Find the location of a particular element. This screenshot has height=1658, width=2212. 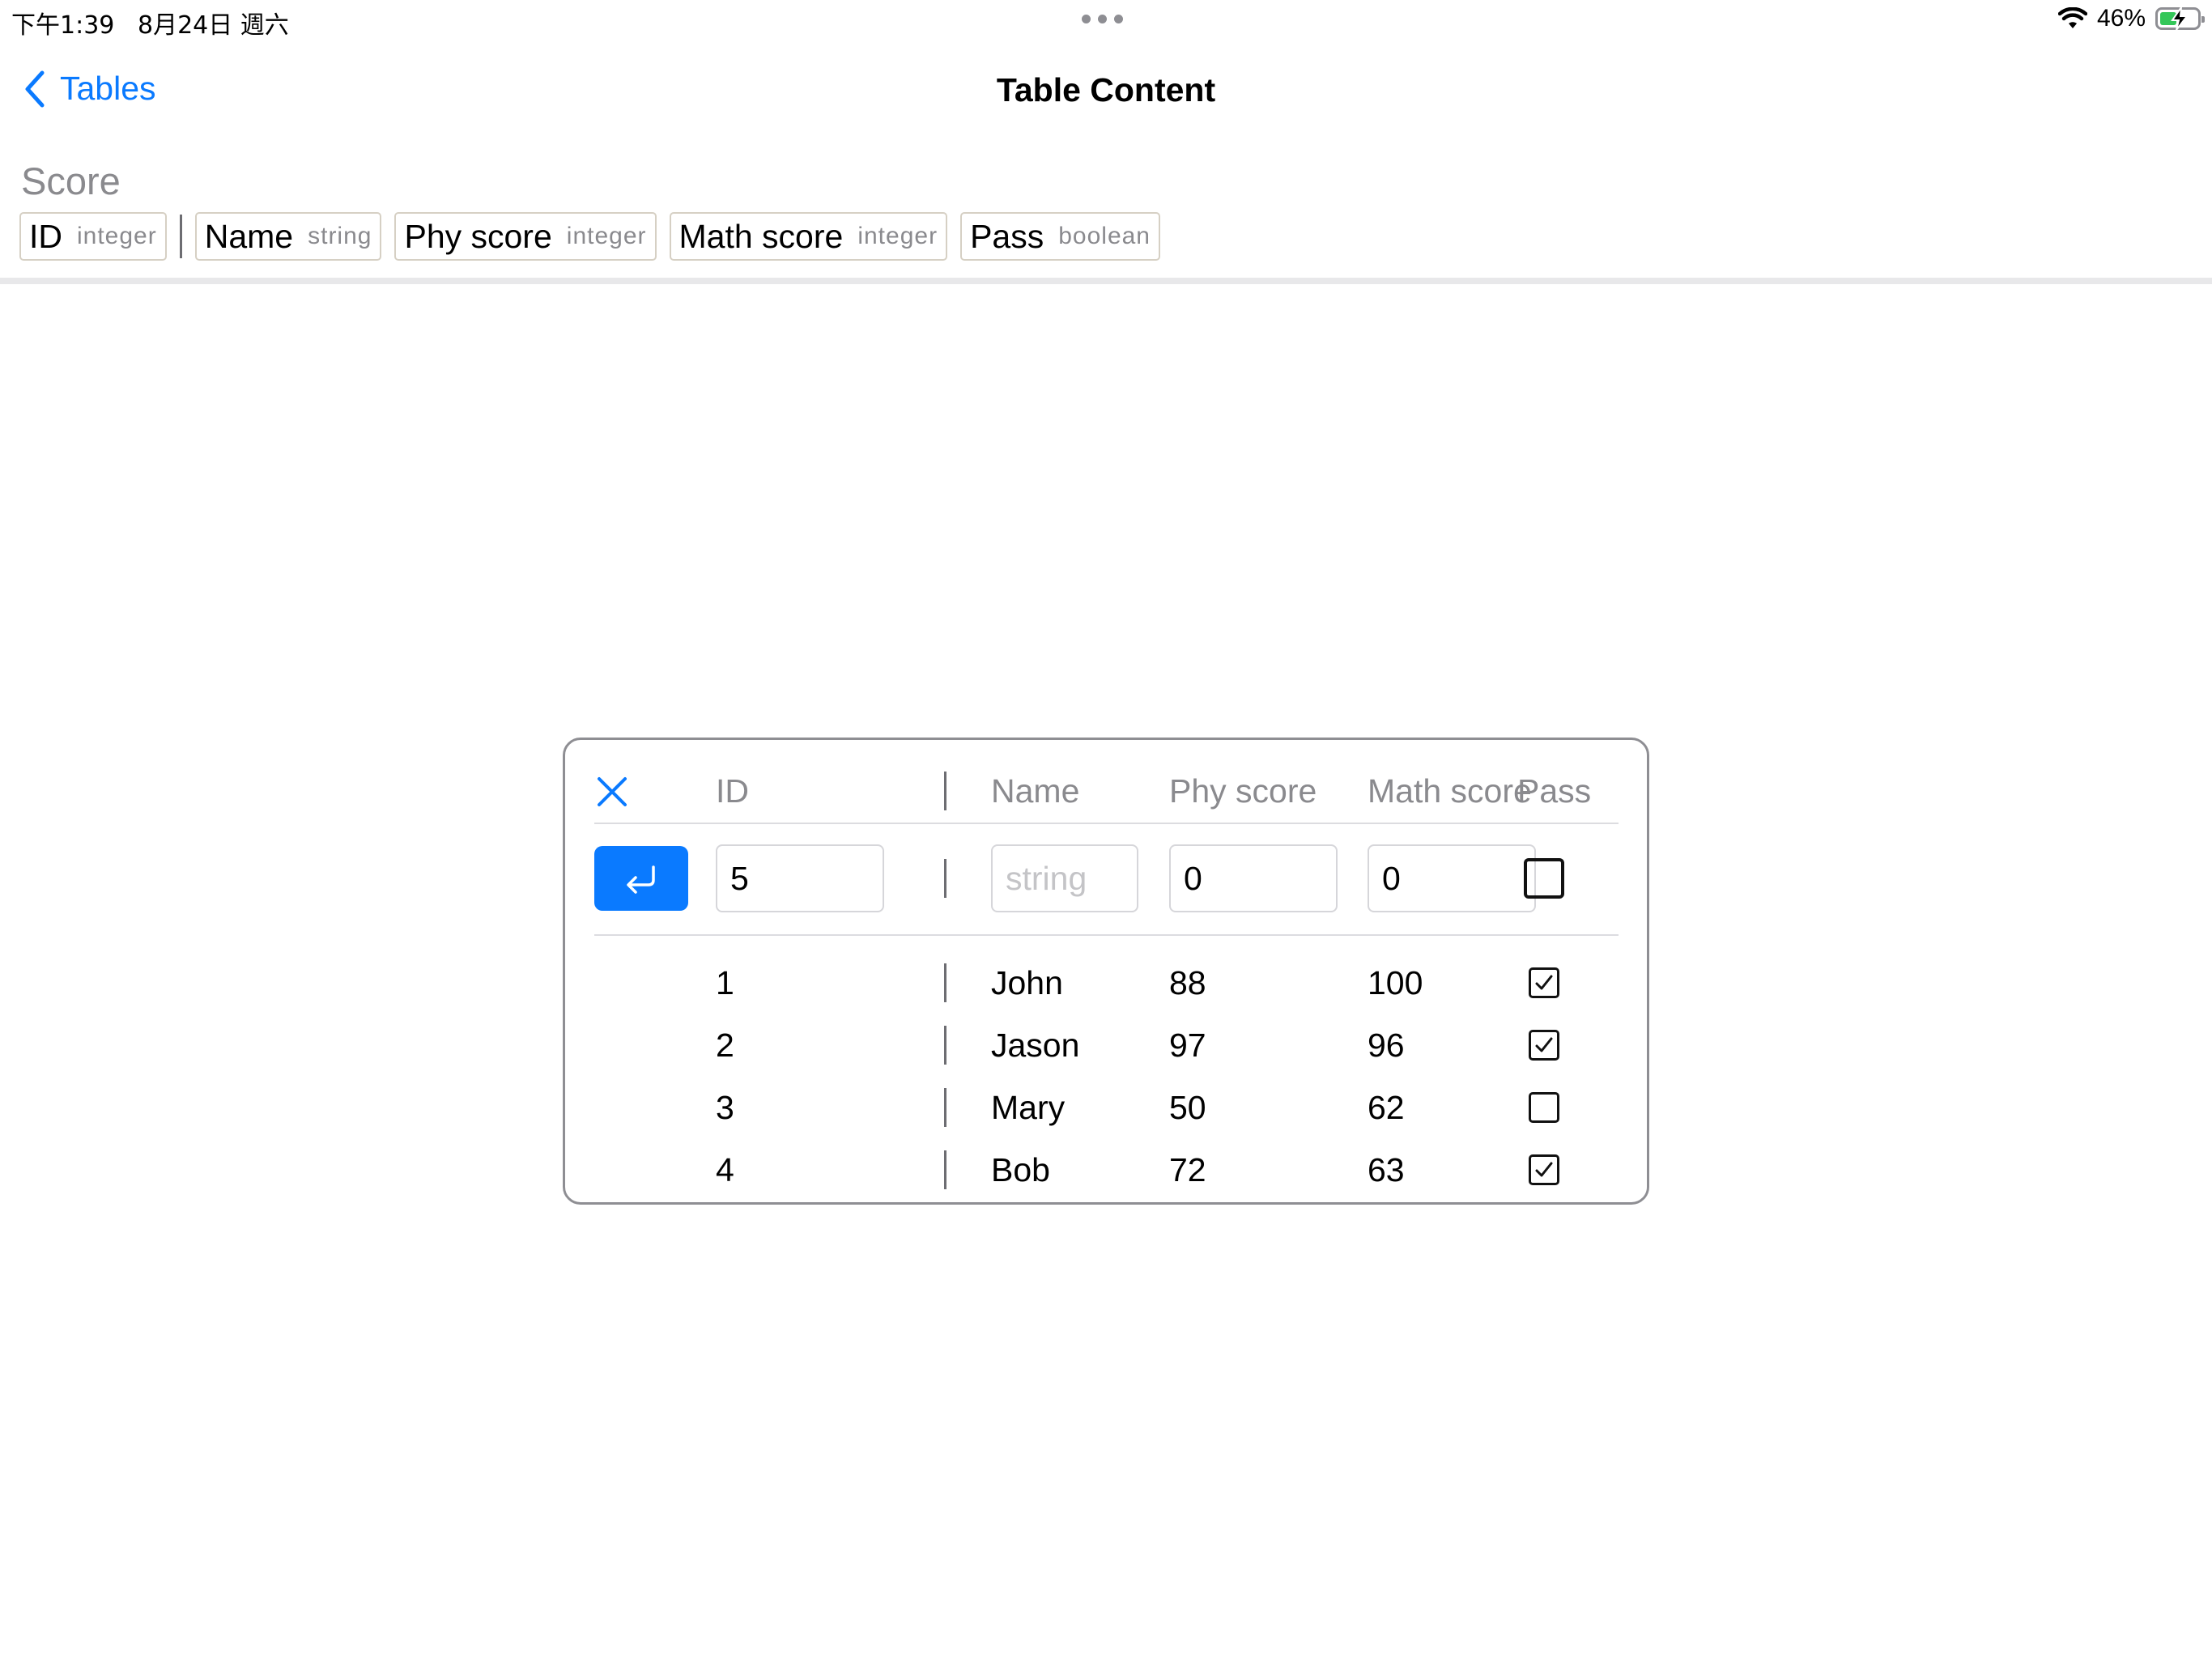

name-input is located at coordinates (1064, 878).